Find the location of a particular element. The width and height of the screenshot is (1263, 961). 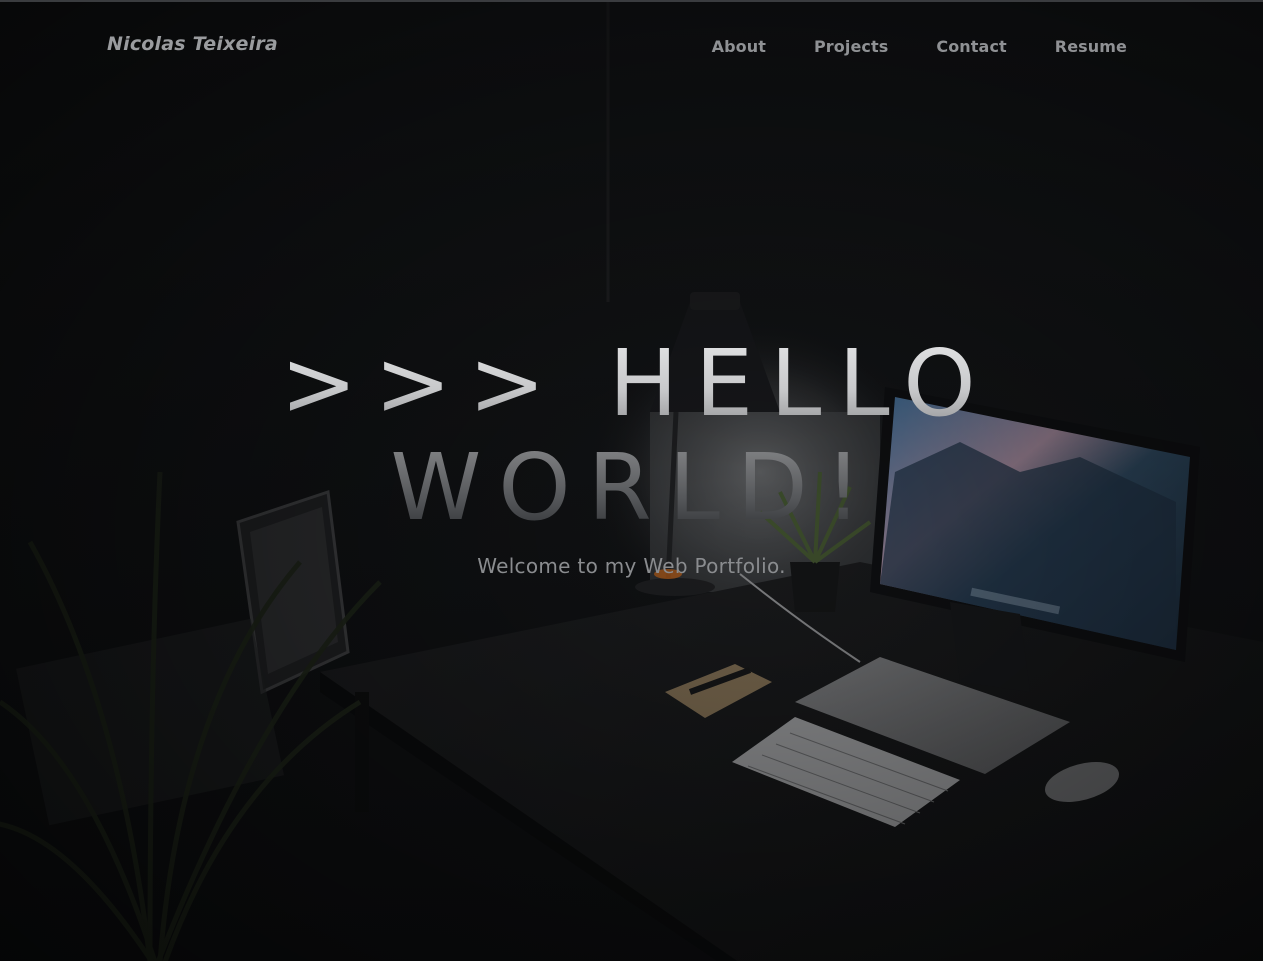

hero-heading-line2: WORLD! is located at coordinates (631, 488).